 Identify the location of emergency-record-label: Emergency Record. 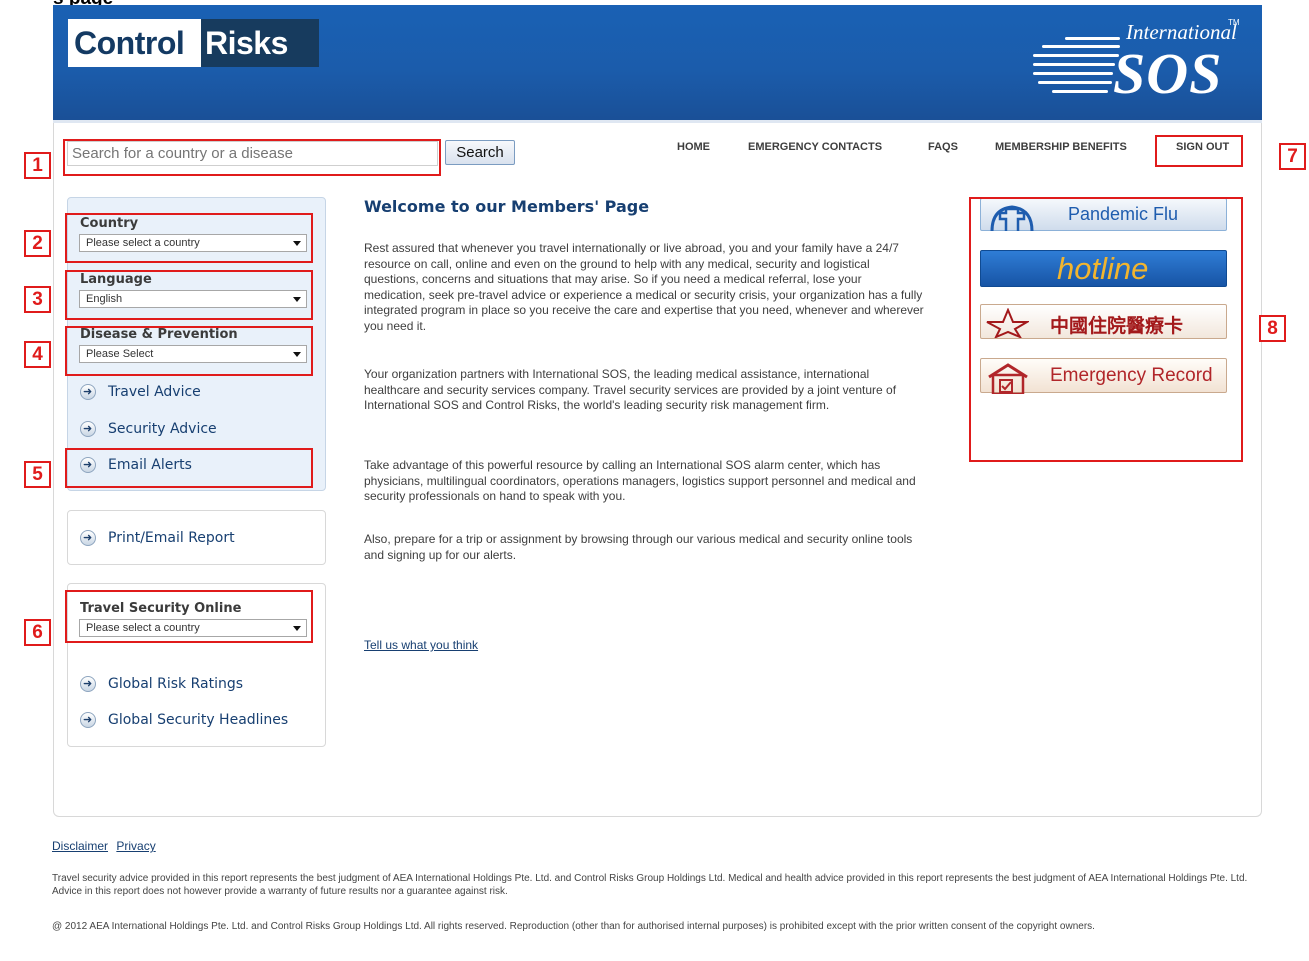
(1131, 375).